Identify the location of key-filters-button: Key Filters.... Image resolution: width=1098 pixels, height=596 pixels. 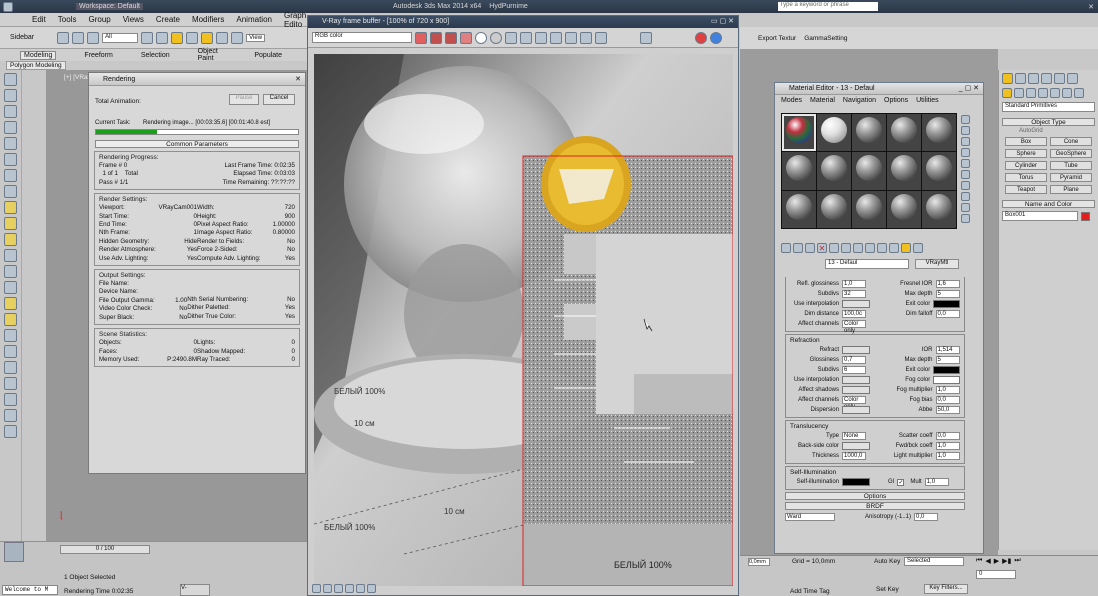
(946, 589).